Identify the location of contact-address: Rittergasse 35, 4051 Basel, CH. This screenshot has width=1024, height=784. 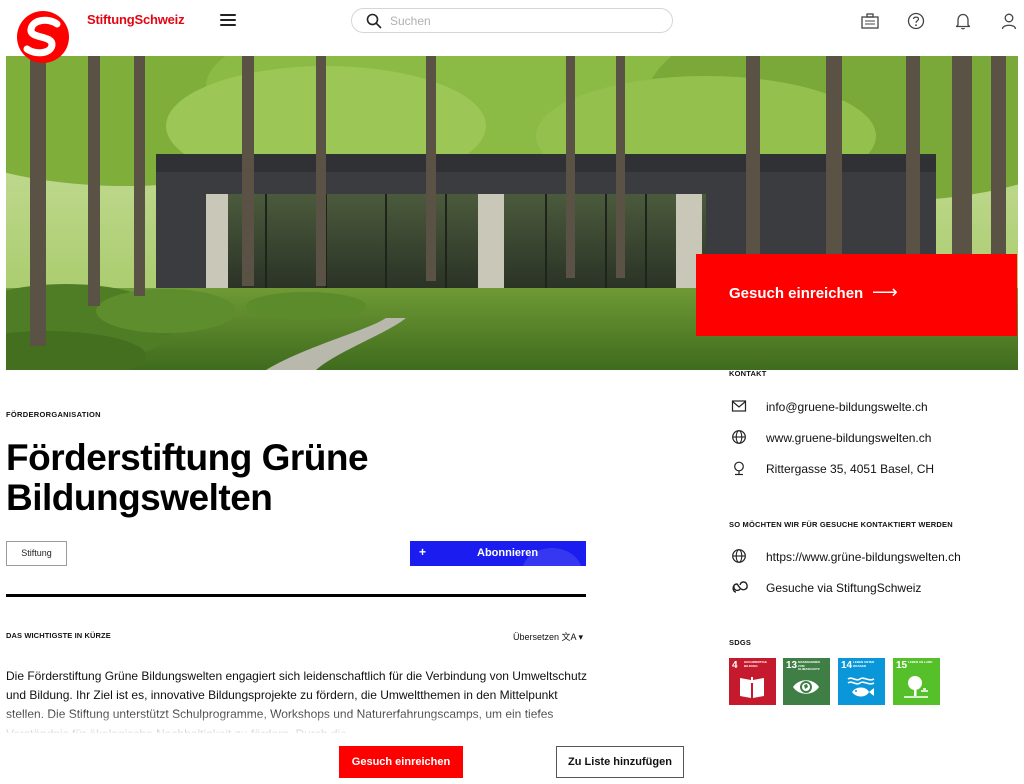
(874, 470).